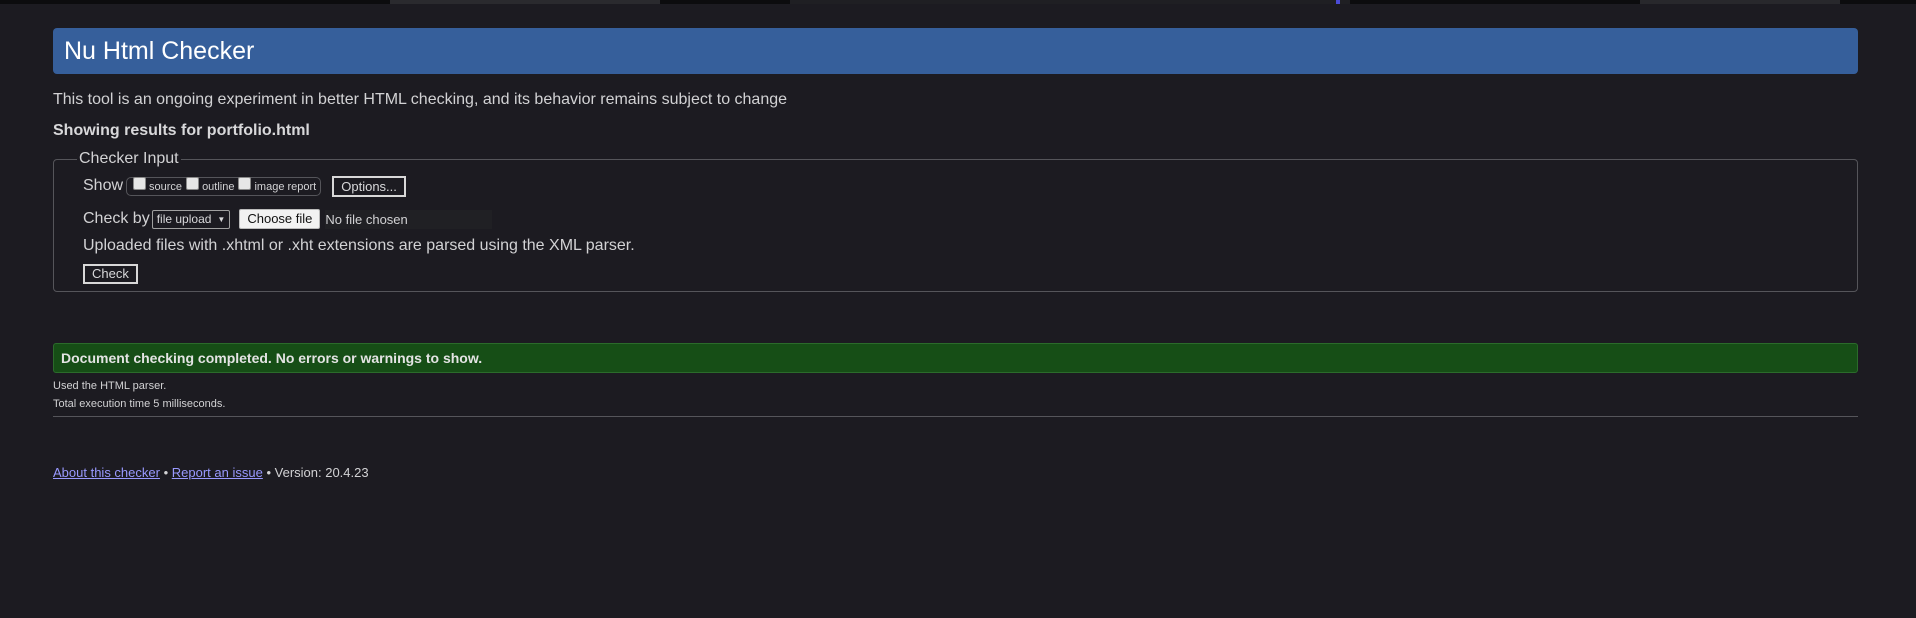 The image size is (1916, 618). Describe the element at coordinates (110, 274) in the screenshot. I see `check-button: Check` at that location.